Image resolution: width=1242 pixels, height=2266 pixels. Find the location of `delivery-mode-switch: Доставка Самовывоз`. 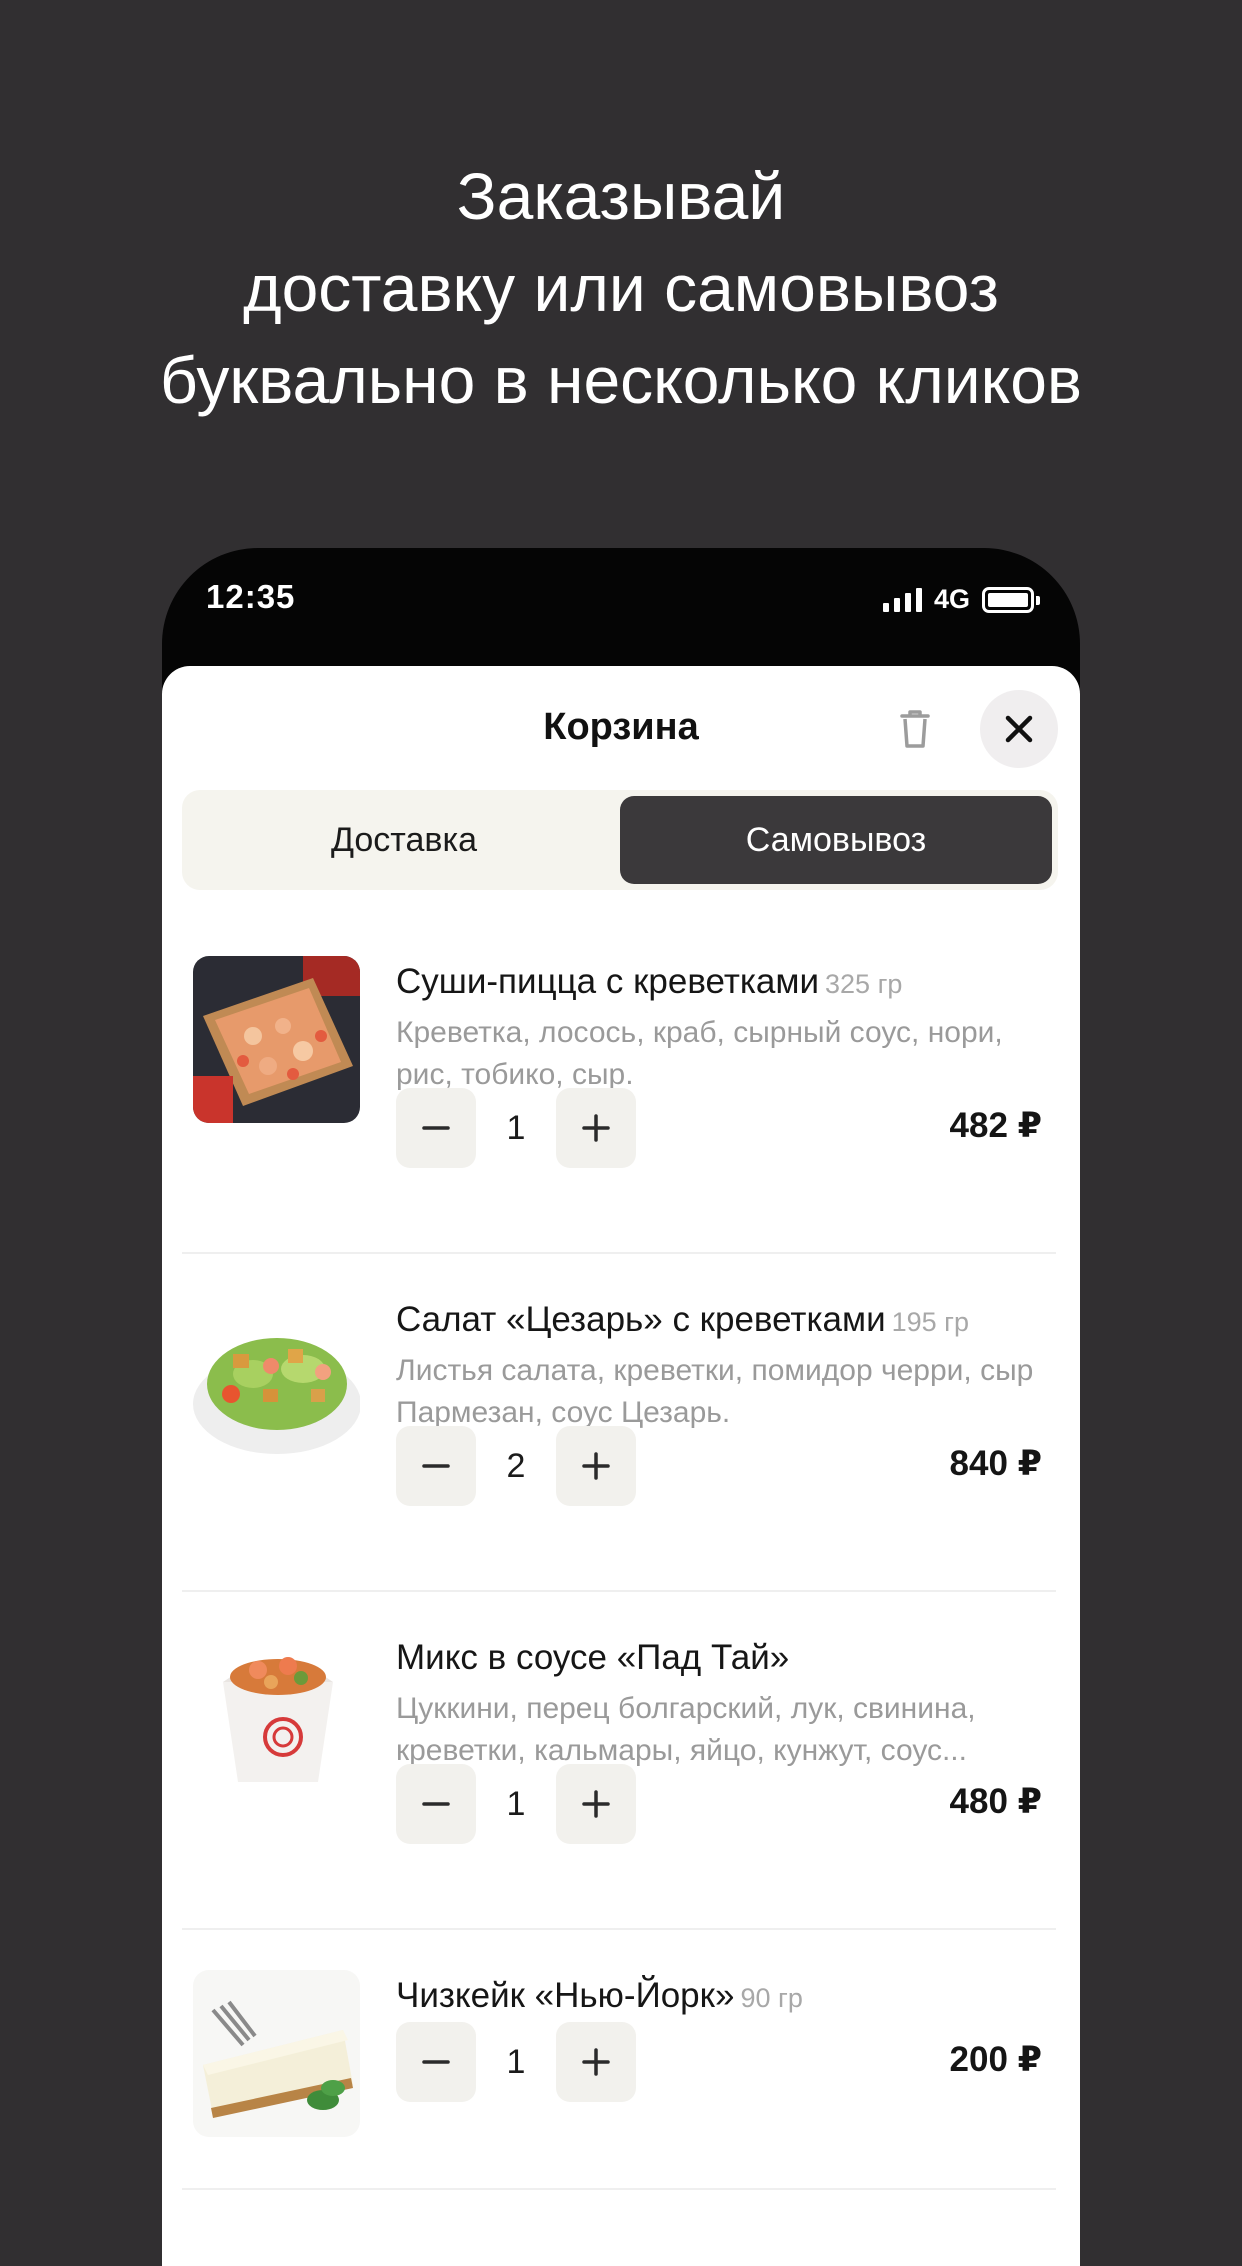

delivery-mode-switch: Доставка Самовывоз is located at coordinates (620, 840).